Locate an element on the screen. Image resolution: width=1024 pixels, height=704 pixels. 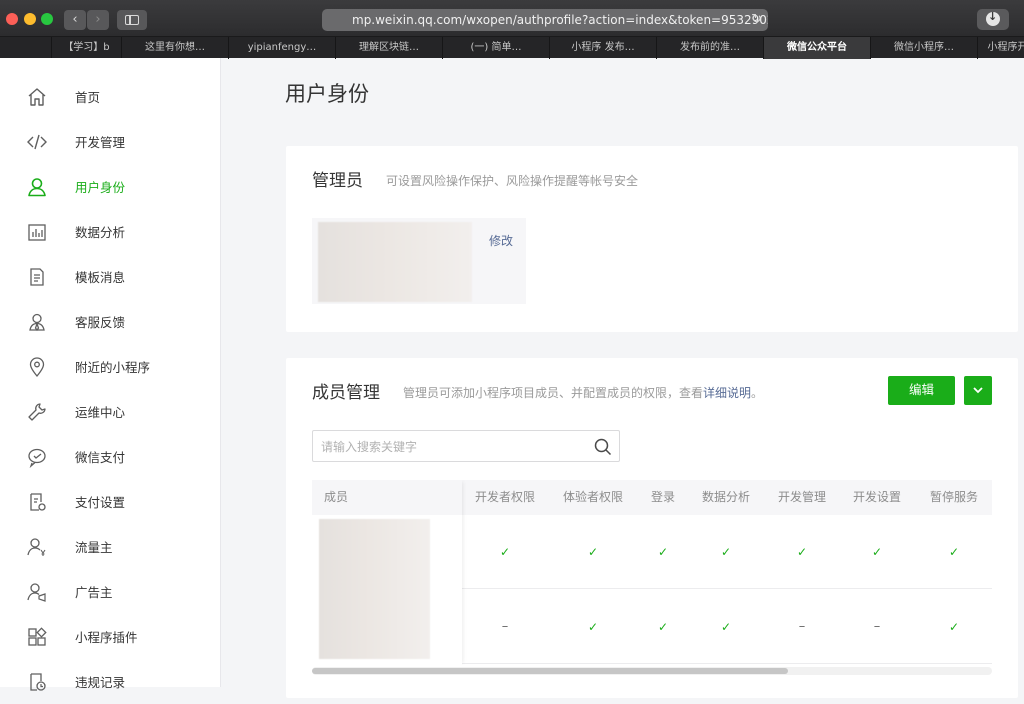
forward-button: › is located at coordinates (98, 20).